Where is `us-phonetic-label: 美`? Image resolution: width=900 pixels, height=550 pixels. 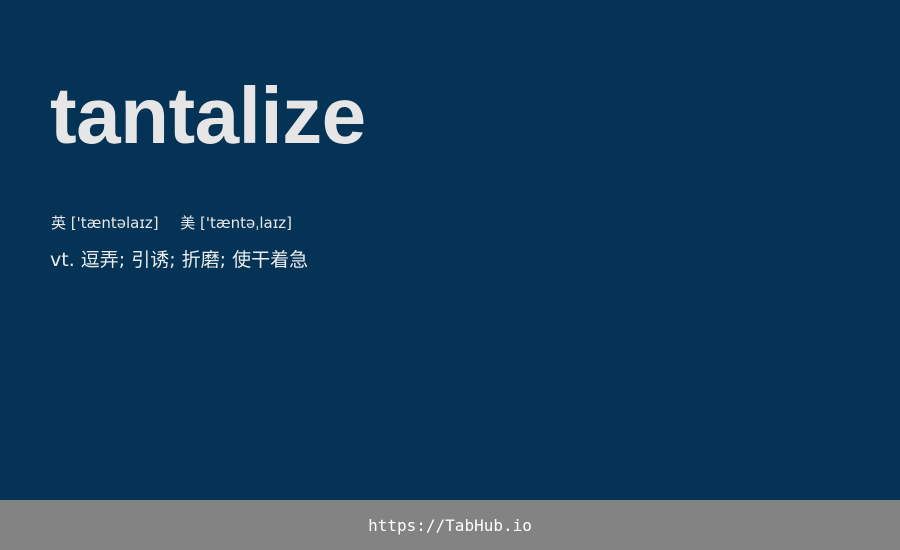
us-phonetic-label: 美 is located at coordinates (188, 223).